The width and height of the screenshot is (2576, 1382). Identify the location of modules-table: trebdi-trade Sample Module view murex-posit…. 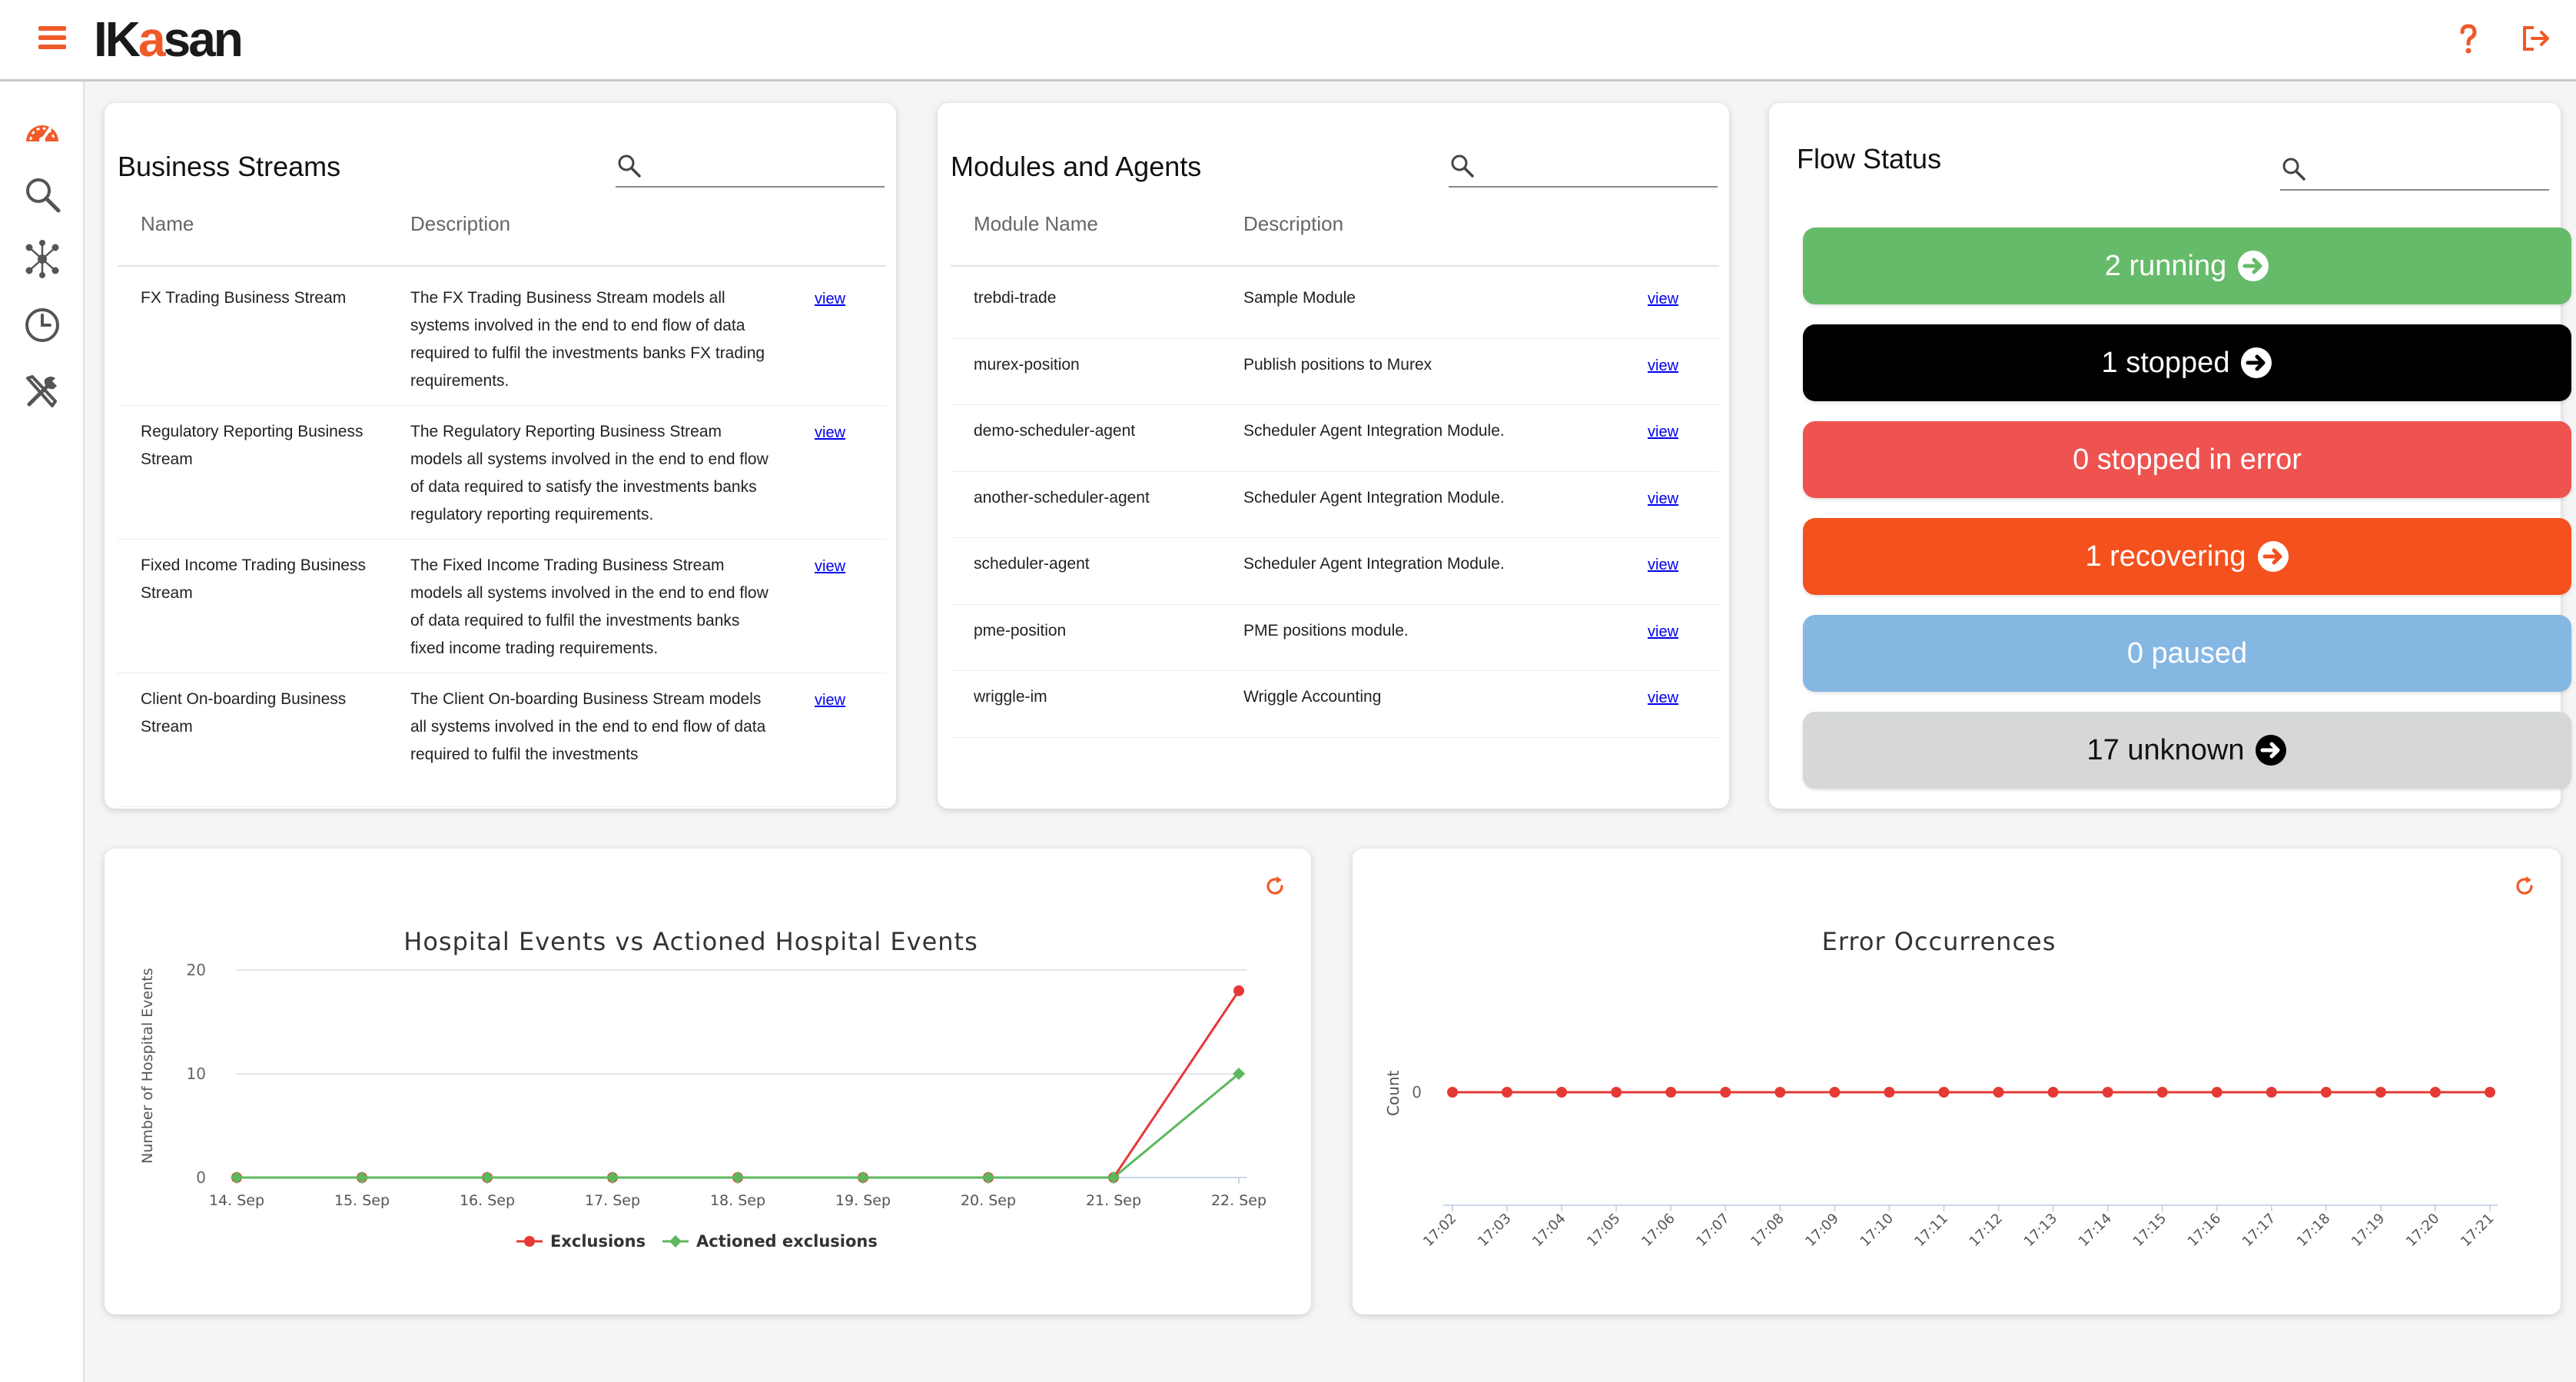
(1335, 540).